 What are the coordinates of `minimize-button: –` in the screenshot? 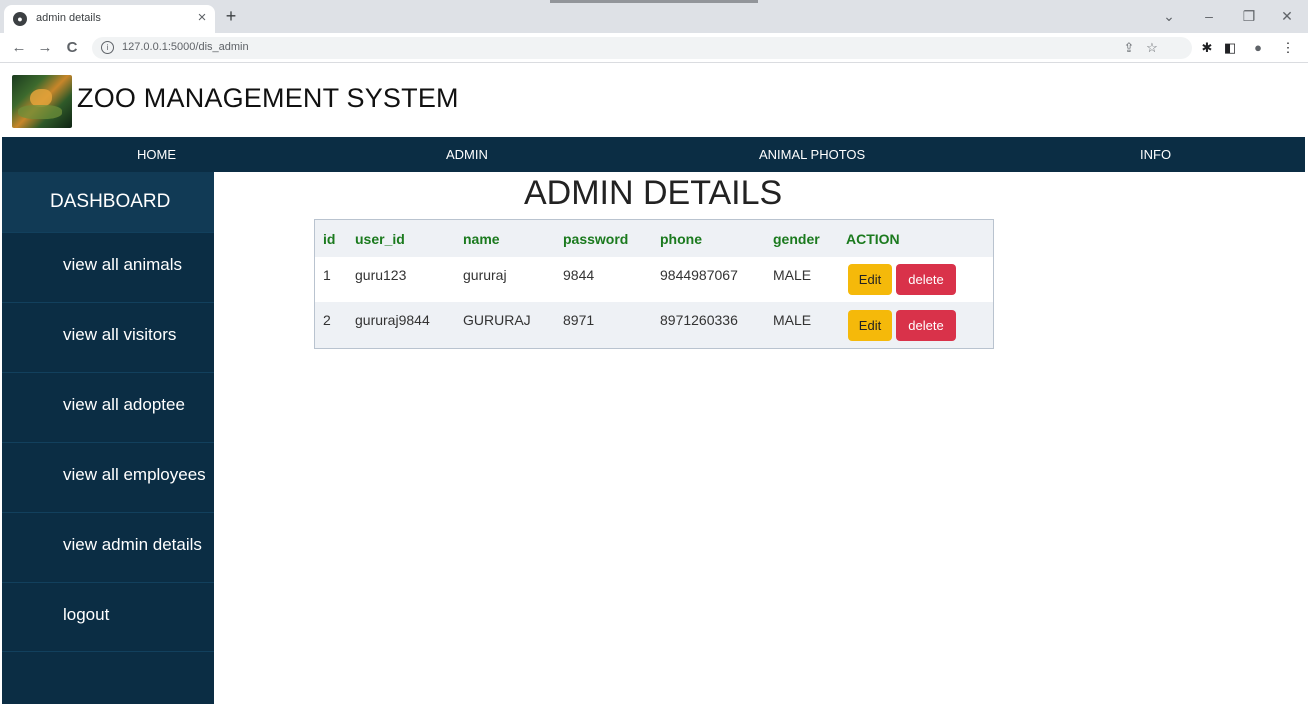 It's located at (1209, 16).